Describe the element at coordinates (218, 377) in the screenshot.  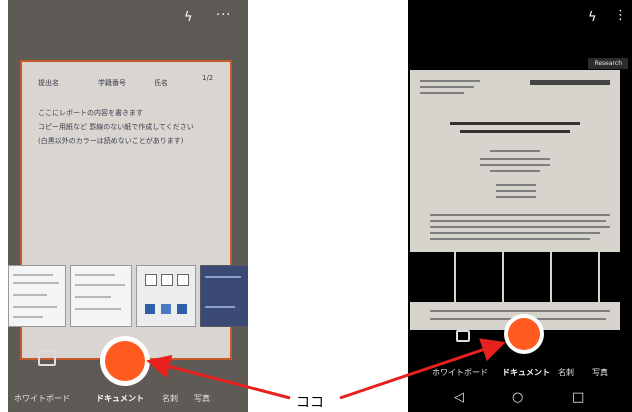
I see `arrow-to-left-shutter` at that location.